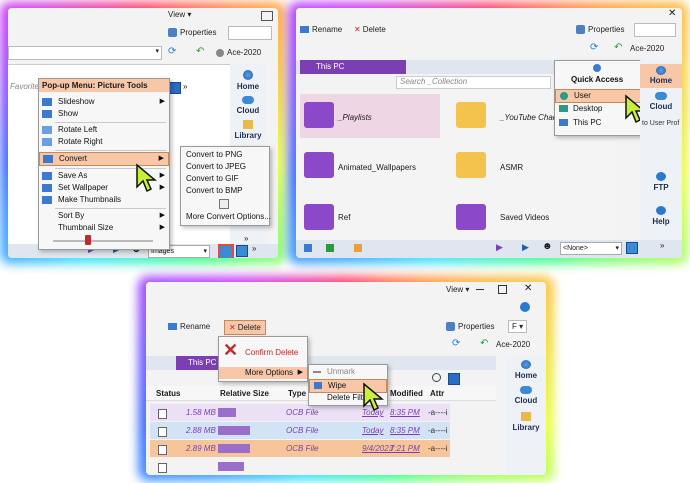 This screenshot has height=483, width=690. I want to click on table-row: 1.58 MB OCB File Today 8:35 PM -a----i, so click(300, 412).